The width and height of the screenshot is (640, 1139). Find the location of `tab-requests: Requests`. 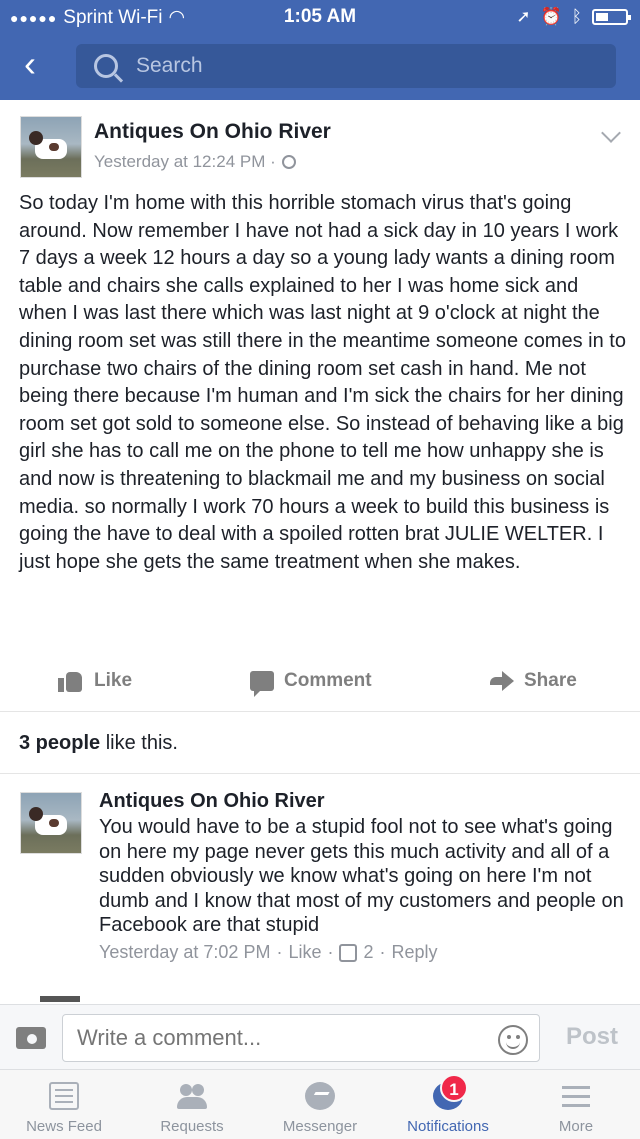

tab-requests: Requests is located at coordinates (192, 1104).